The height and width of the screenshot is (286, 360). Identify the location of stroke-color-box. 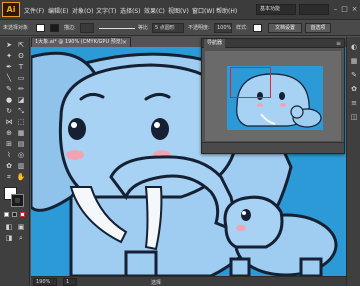
(17, 200).